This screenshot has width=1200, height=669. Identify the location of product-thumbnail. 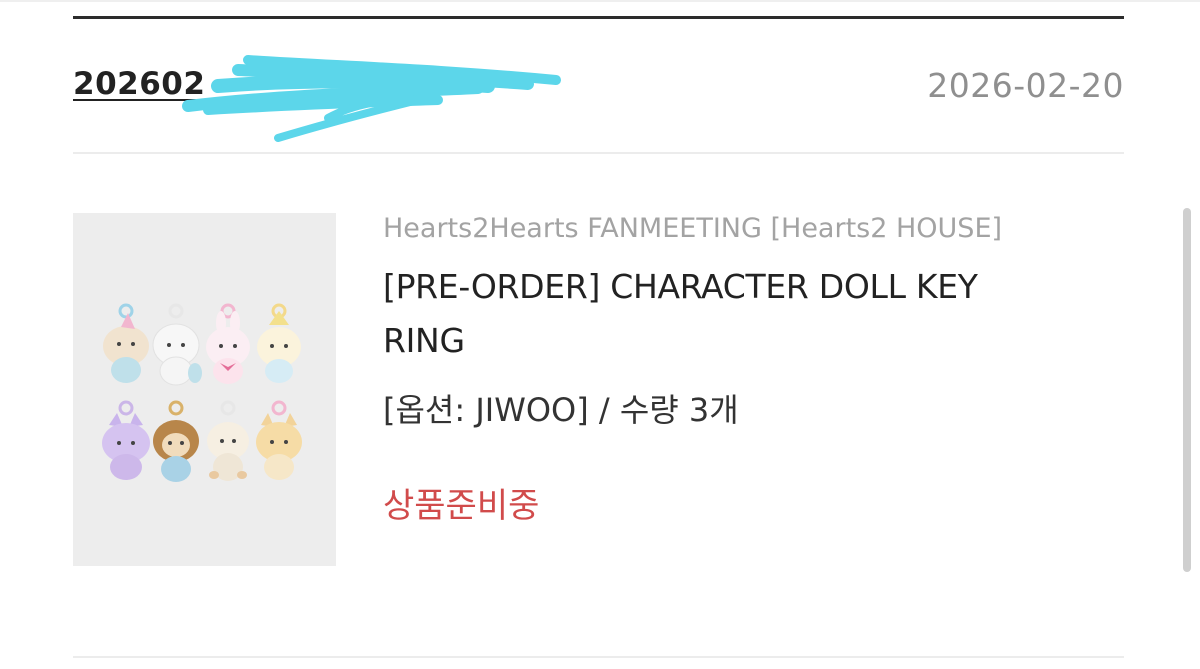
(204, 389).